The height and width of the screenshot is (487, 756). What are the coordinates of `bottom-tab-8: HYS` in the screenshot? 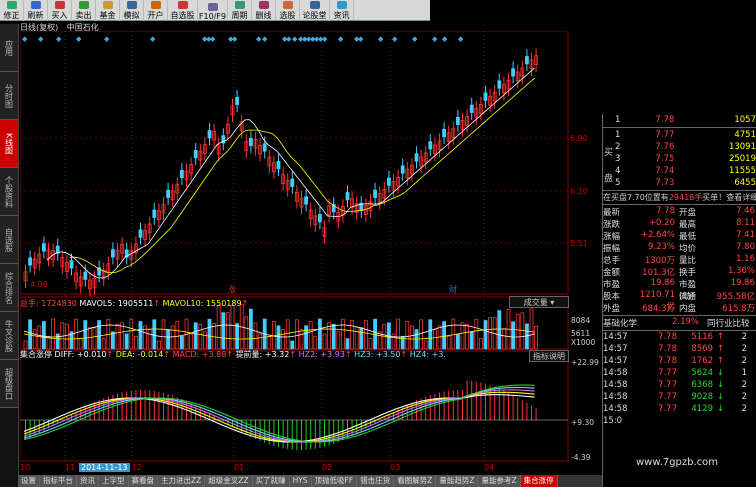 It's located at (300, 481).